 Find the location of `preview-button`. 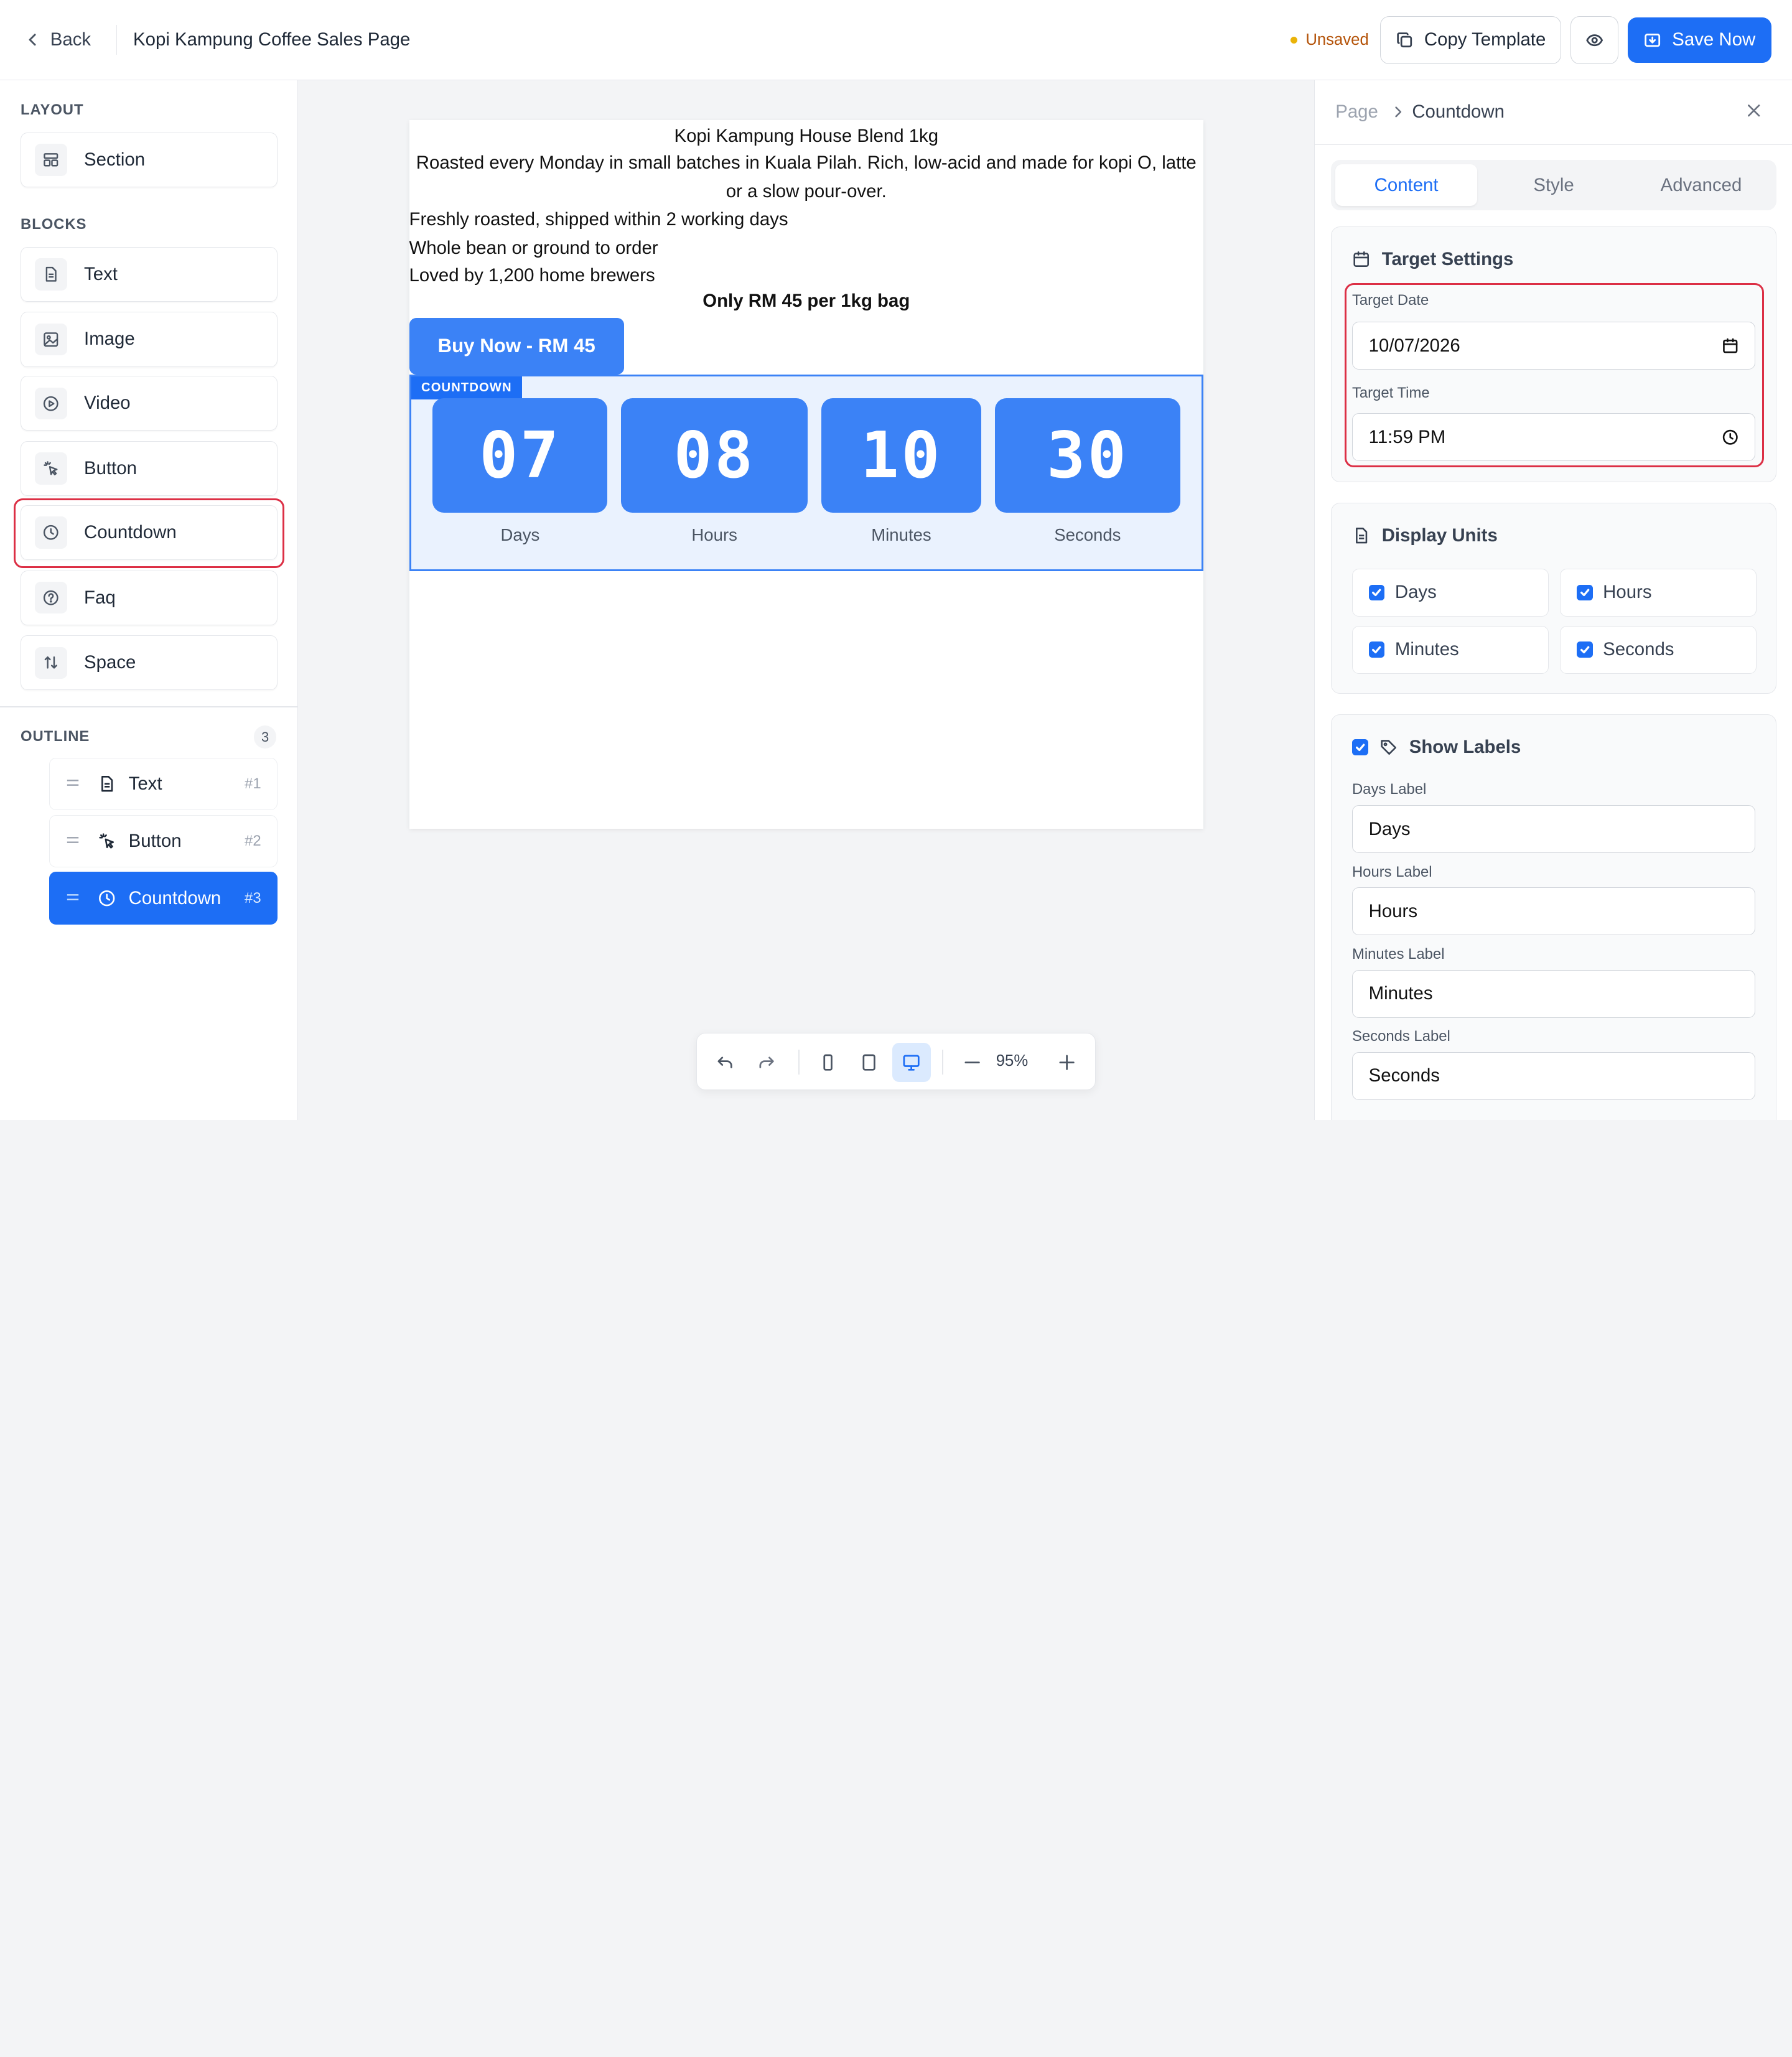

preview-button is located at coordinates (1594, 40).